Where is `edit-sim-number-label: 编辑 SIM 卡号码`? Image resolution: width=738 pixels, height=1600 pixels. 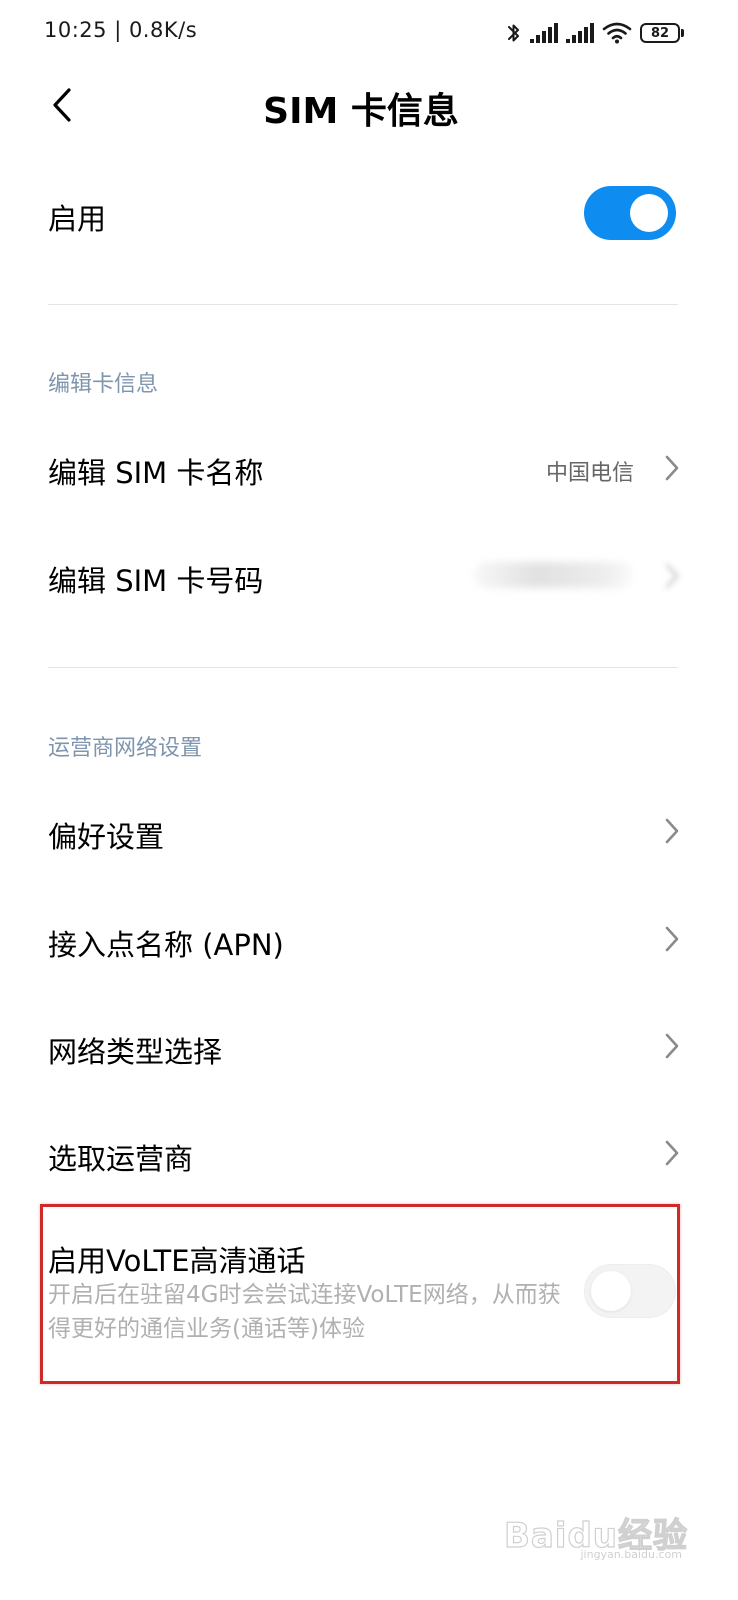 edit-sim-number-label: 编辑 SIM 卡号码 is located at coordinates (156, 581).